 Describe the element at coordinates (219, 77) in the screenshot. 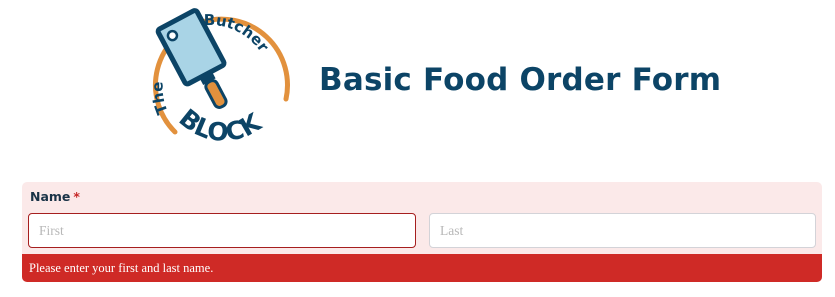

I see `logo-graphic: The Butcher BLOCK` at that location.